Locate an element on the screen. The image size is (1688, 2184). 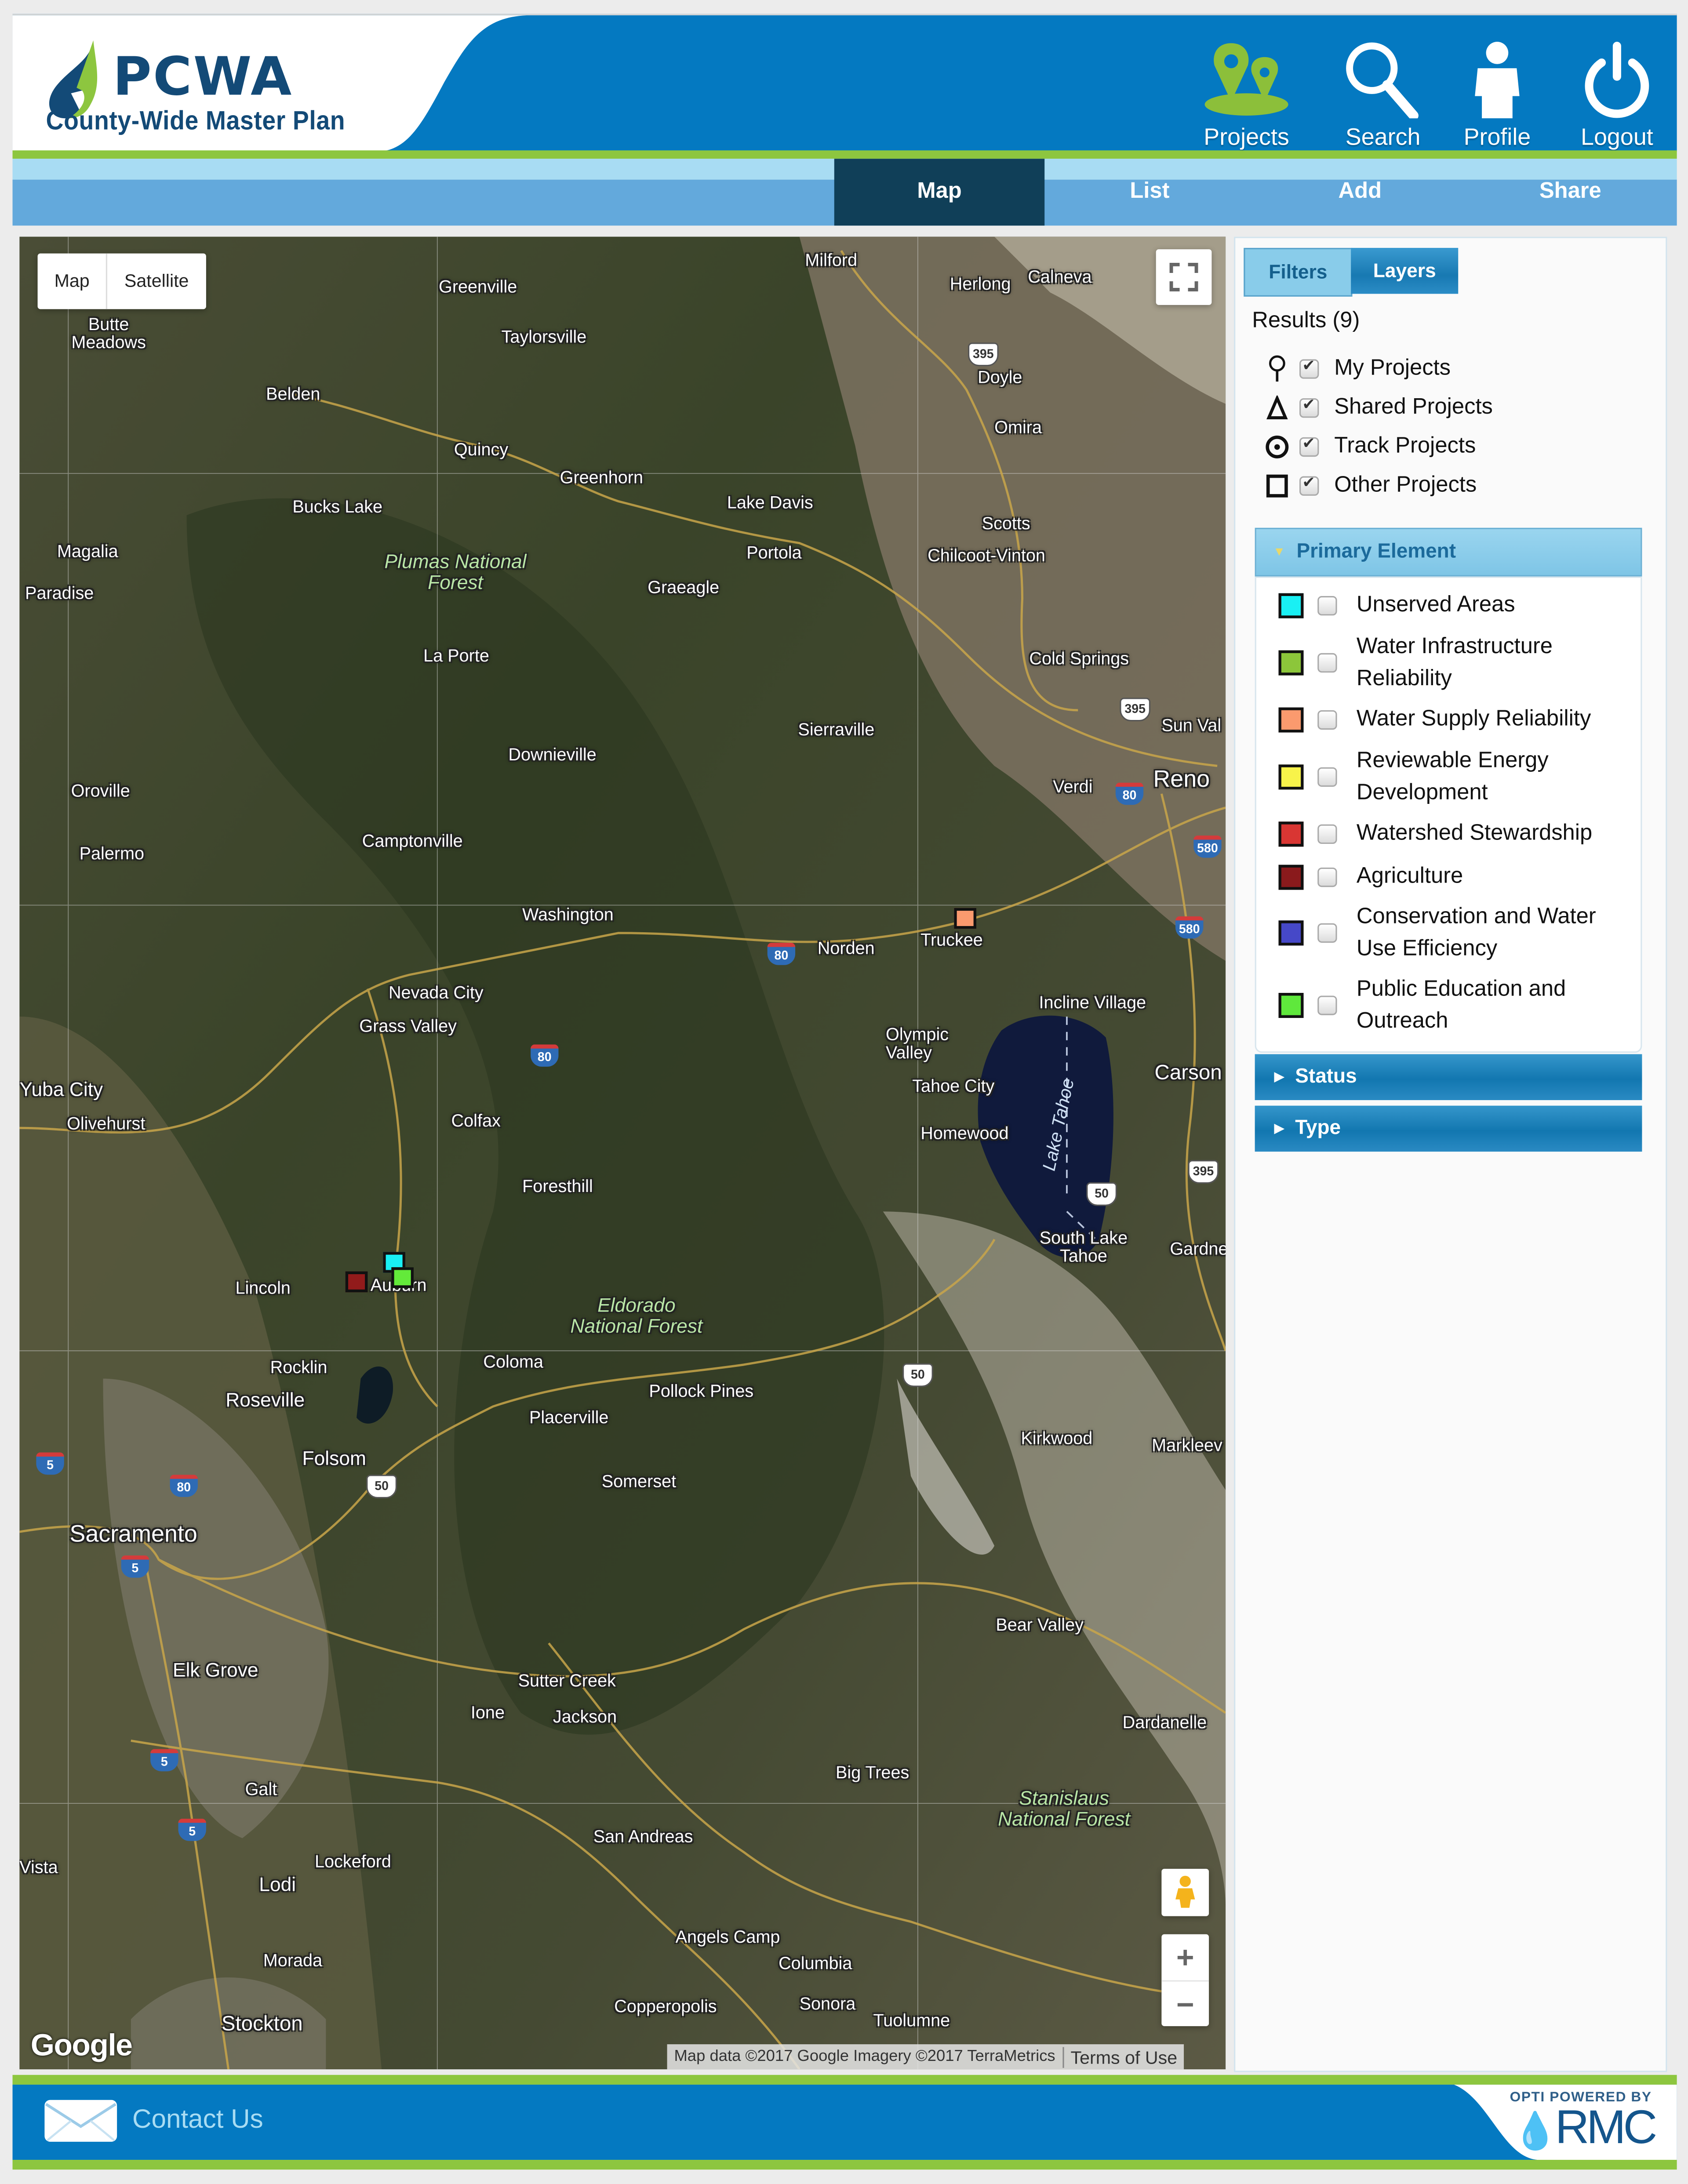
tab-add: Add is located at coordinates (1360, 192).